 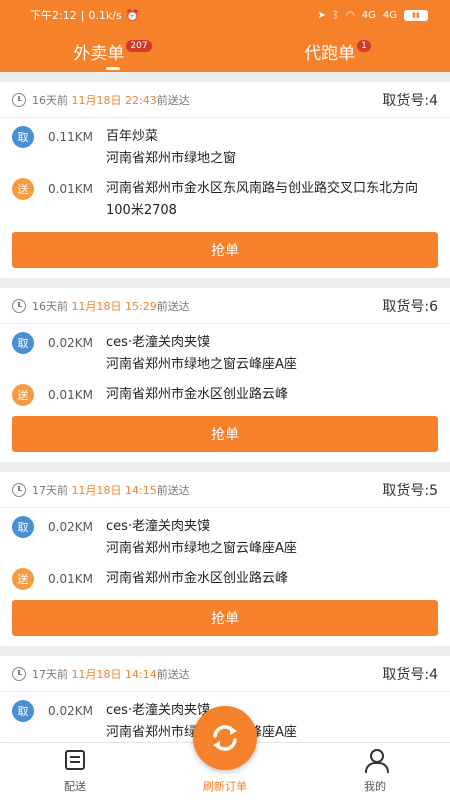 I want to click on delivery-time: 17天前 11月18日 14:15前送达, so click(x=111, y=490).